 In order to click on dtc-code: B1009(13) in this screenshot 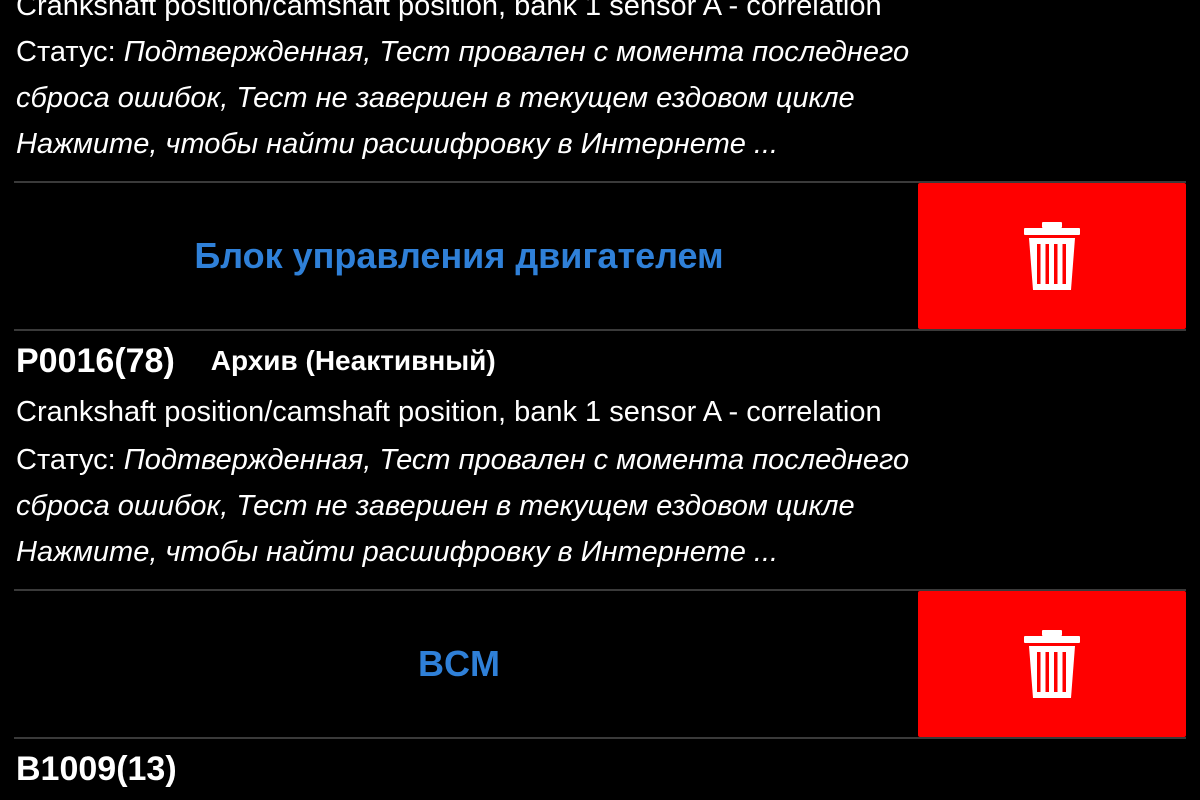, I will do `click(96, 768)`.